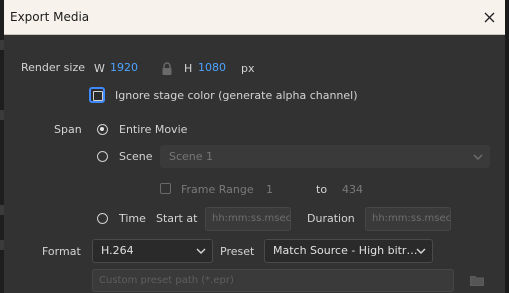 This screenshot has width=509, height=293. What do you see at coordinates (217, 189) in the screenshot?
I see `frame-range-label: Frame Range` at bounding box center [217, 189].